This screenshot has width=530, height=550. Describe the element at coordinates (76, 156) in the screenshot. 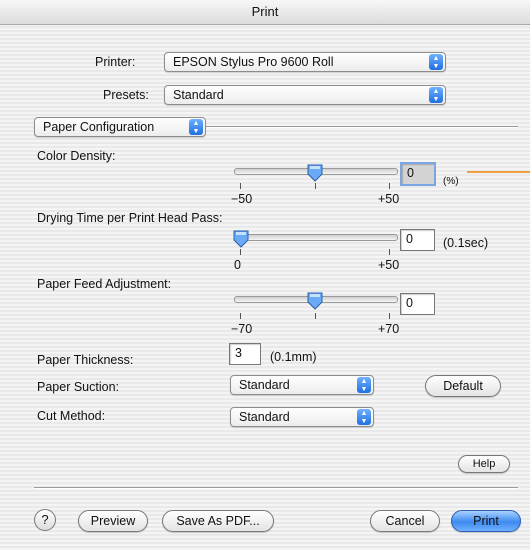

I see `color-density-label: Color Density:` at that location.